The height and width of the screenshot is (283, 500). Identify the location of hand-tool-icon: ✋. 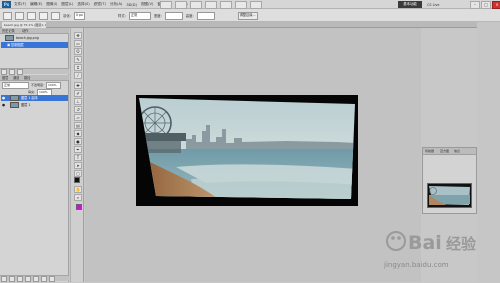
(78, 189).